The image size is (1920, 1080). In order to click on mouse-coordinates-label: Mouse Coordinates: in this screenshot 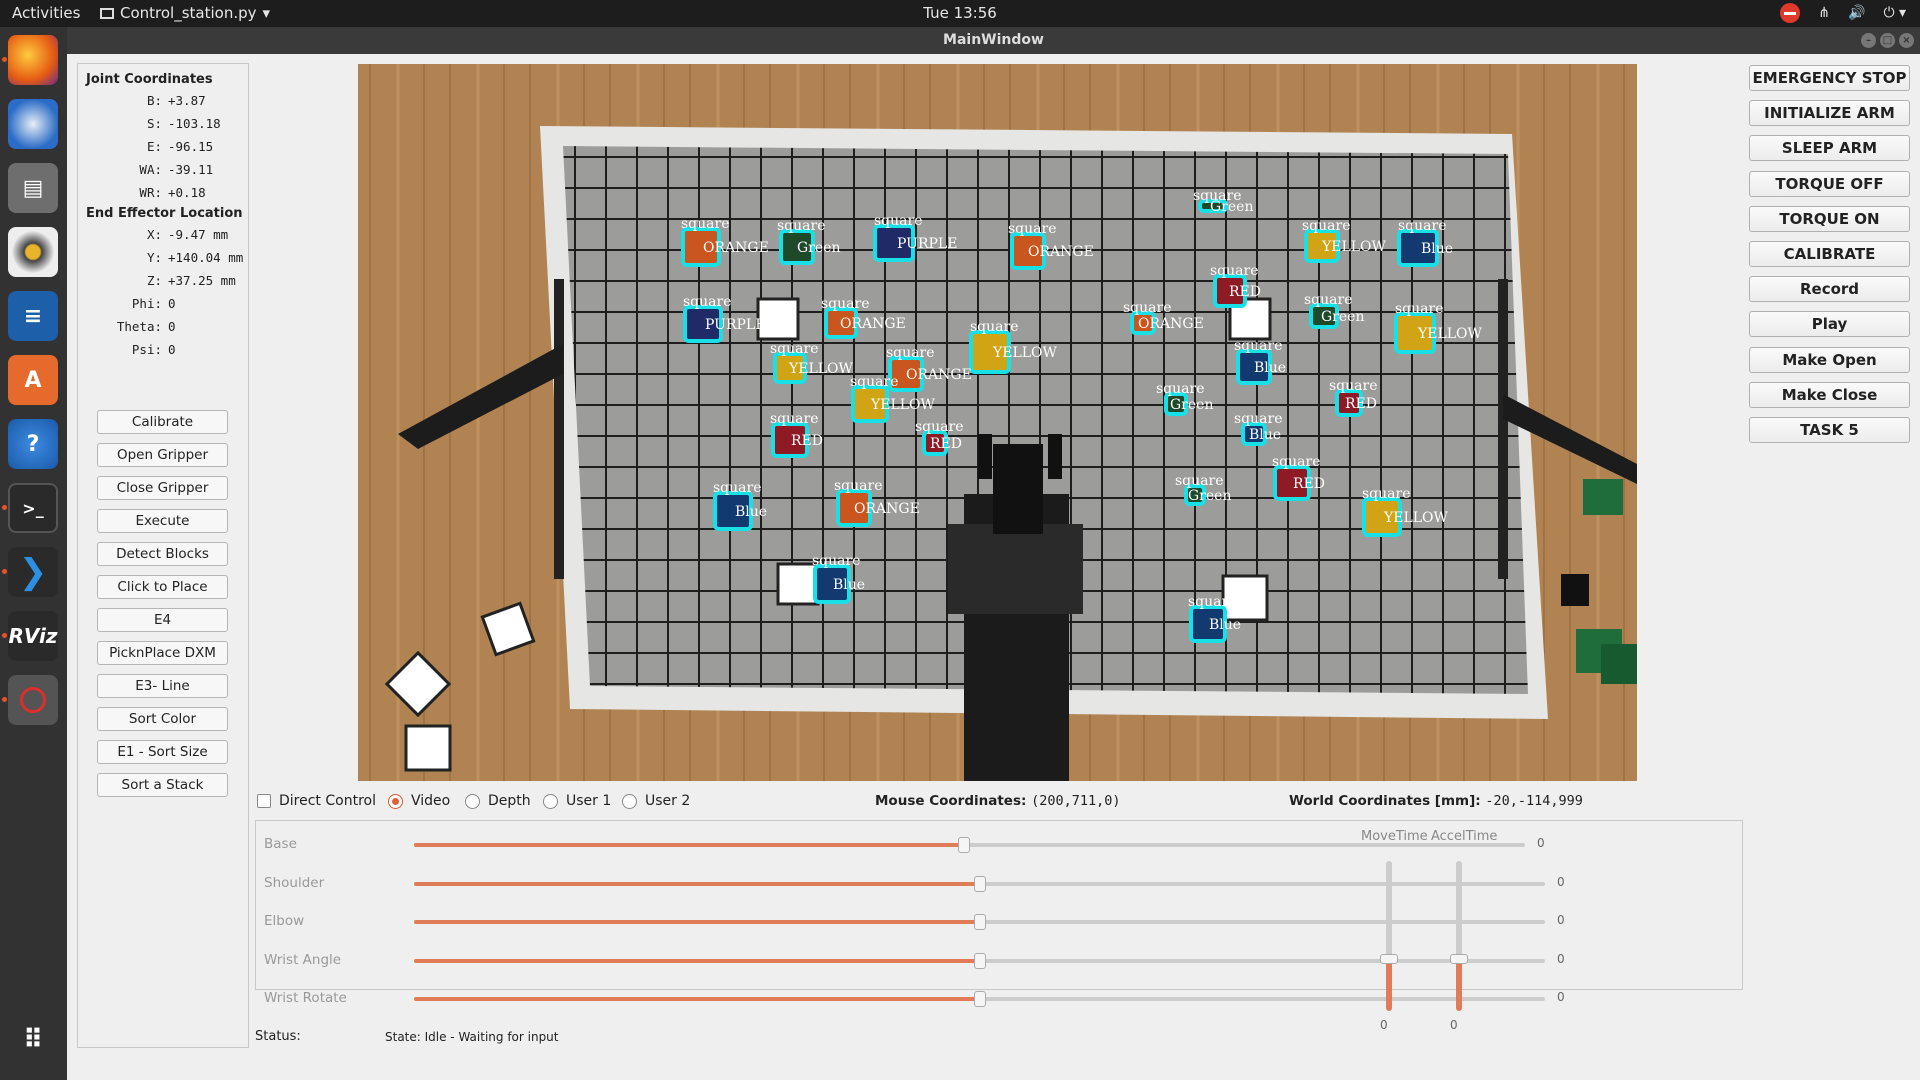, I will do `click(951, 801)`.